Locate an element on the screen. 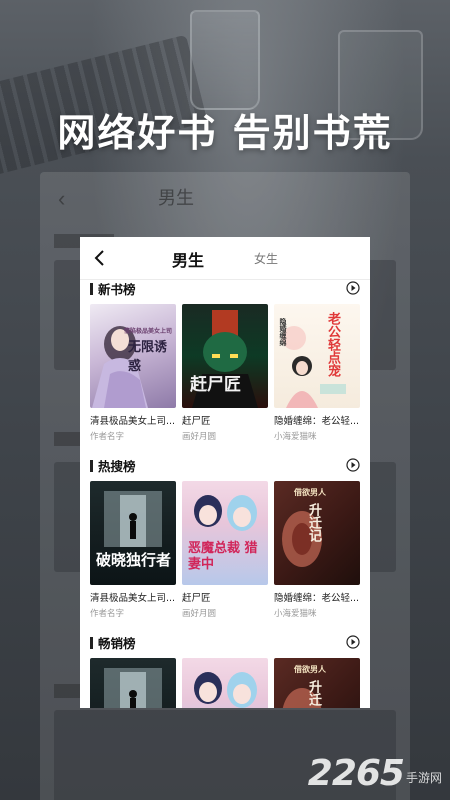  book-card: 恶魔总裁 猎妻中 赶尸匠 画好月圆 is located at coordinates (225, 550).